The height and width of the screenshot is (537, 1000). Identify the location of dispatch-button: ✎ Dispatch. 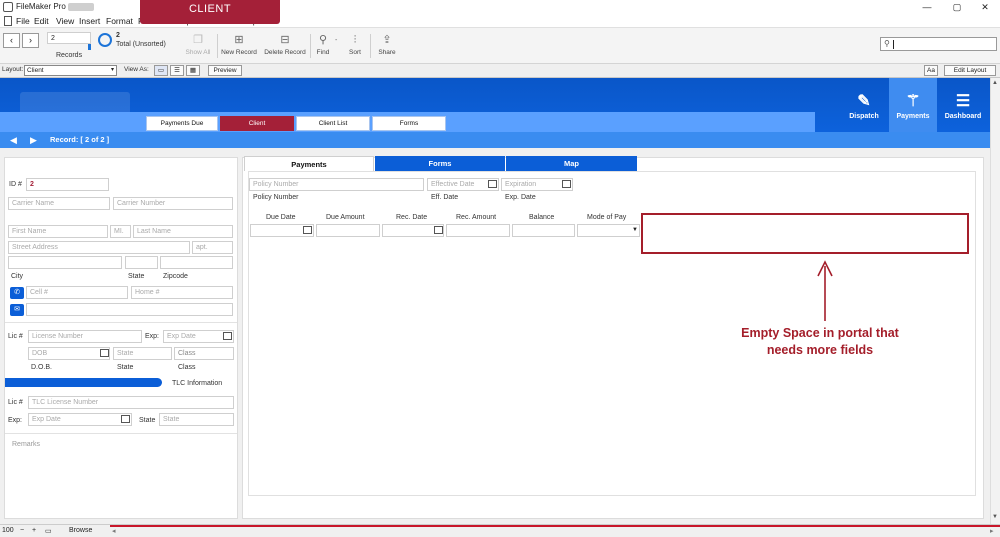
(864, 105).